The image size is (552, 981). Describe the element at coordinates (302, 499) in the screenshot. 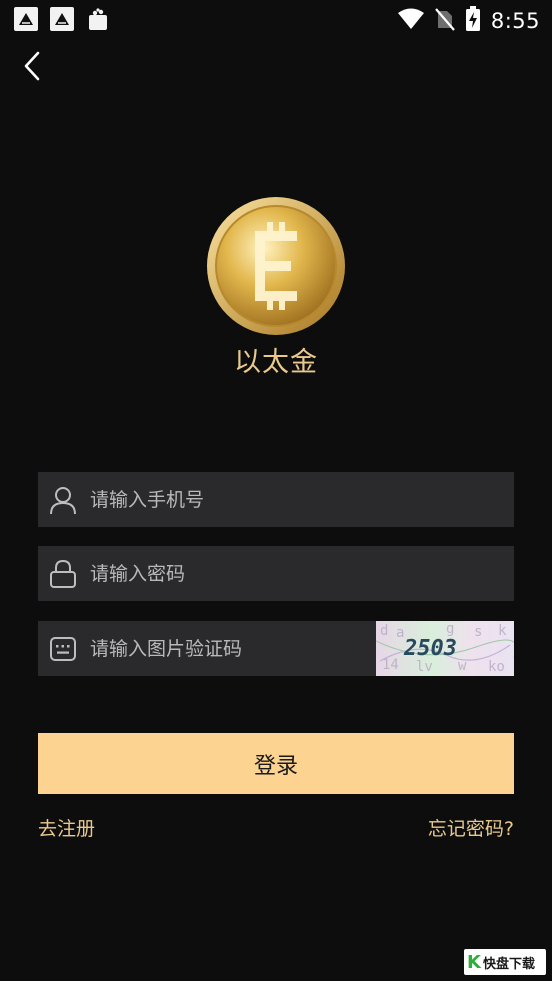

I see `phone-input` at that location.